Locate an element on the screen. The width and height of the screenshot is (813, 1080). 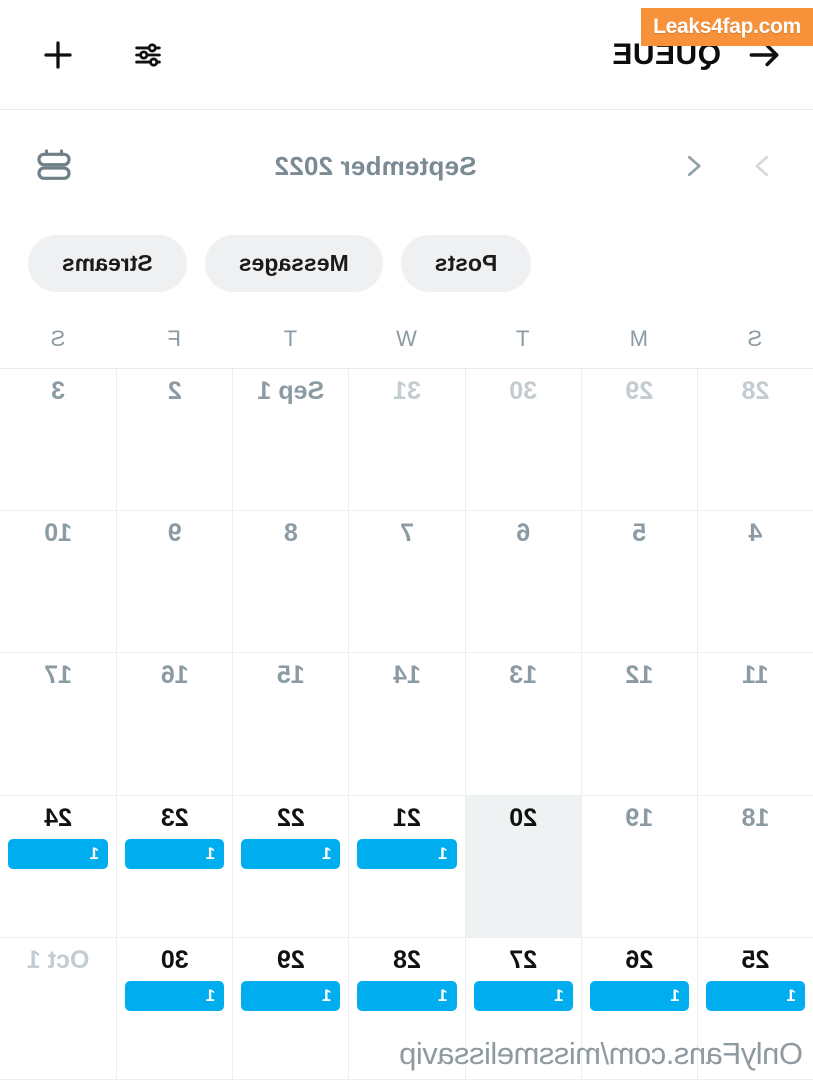
day-number: 26 is located at coordinates (639, 959).